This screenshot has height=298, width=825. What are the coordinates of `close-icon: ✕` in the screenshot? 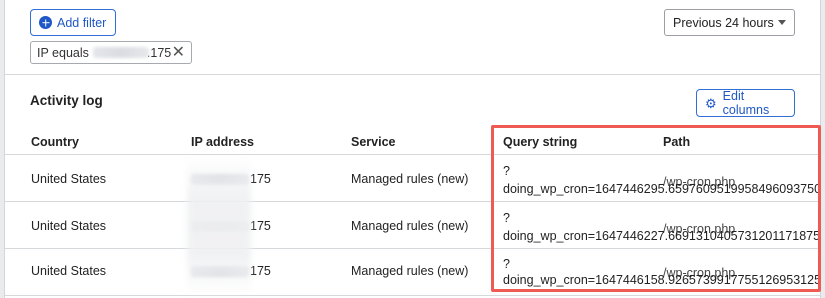 It's located at (178, 52).